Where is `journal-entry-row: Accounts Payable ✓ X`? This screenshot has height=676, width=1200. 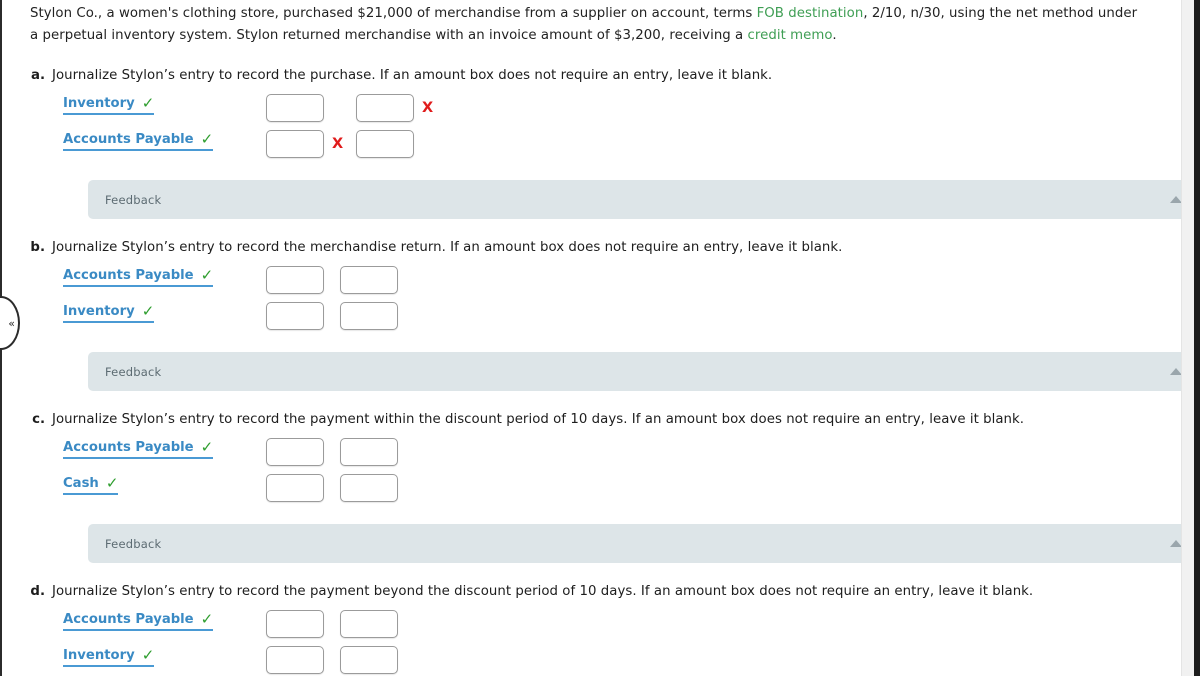 journal-entry-row: Accounts Payable ✓ X is located at coordinates (604, 148).